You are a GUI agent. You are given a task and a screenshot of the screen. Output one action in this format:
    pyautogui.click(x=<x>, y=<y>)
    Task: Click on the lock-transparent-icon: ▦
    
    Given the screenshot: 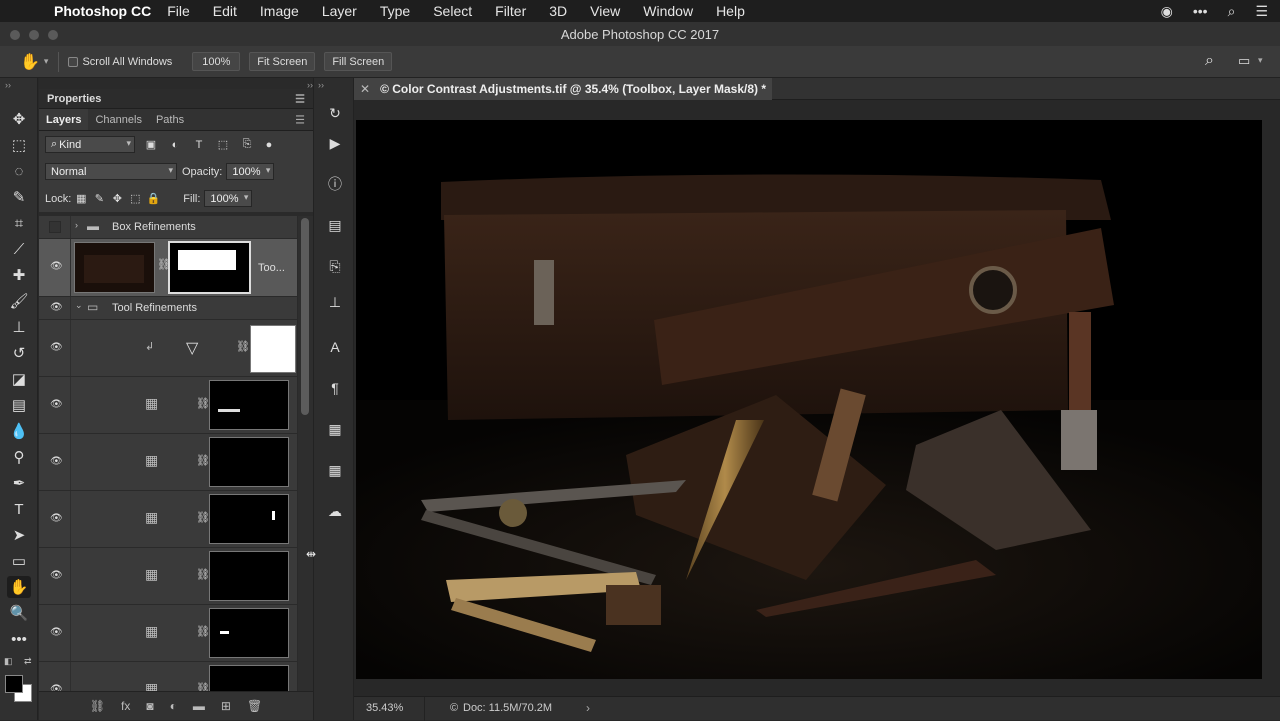 What is the action you would take?
    pyautogui.click(x=81, y=198)
    